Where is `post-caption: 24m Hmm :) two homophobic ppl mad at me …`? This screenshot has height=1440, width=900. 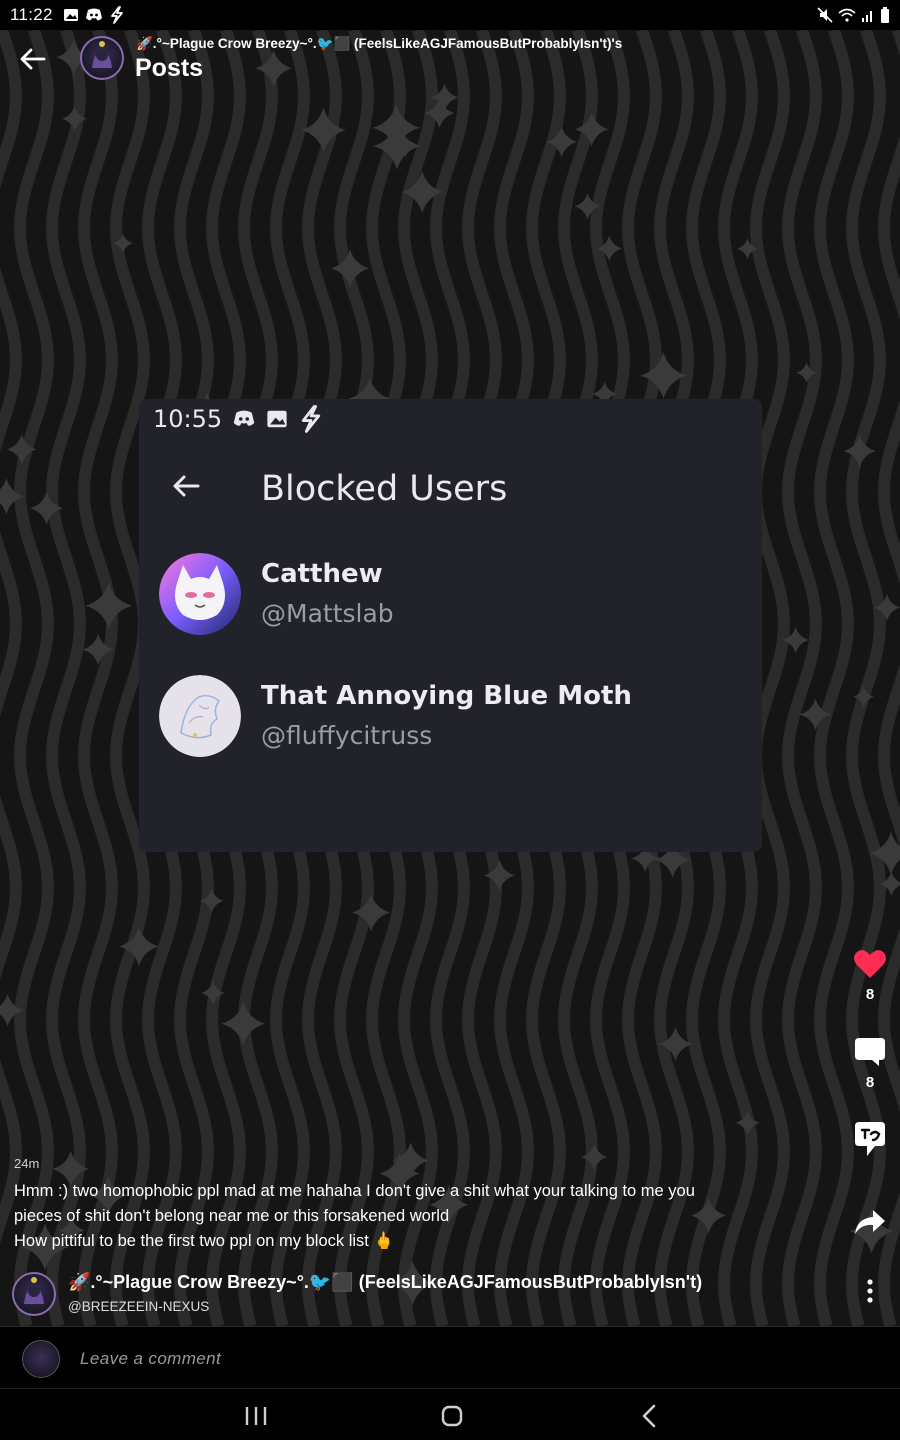 post-caption: 24m Hmm :) two homophobic ppl mad at me … is located at coordinates (409, 1205).